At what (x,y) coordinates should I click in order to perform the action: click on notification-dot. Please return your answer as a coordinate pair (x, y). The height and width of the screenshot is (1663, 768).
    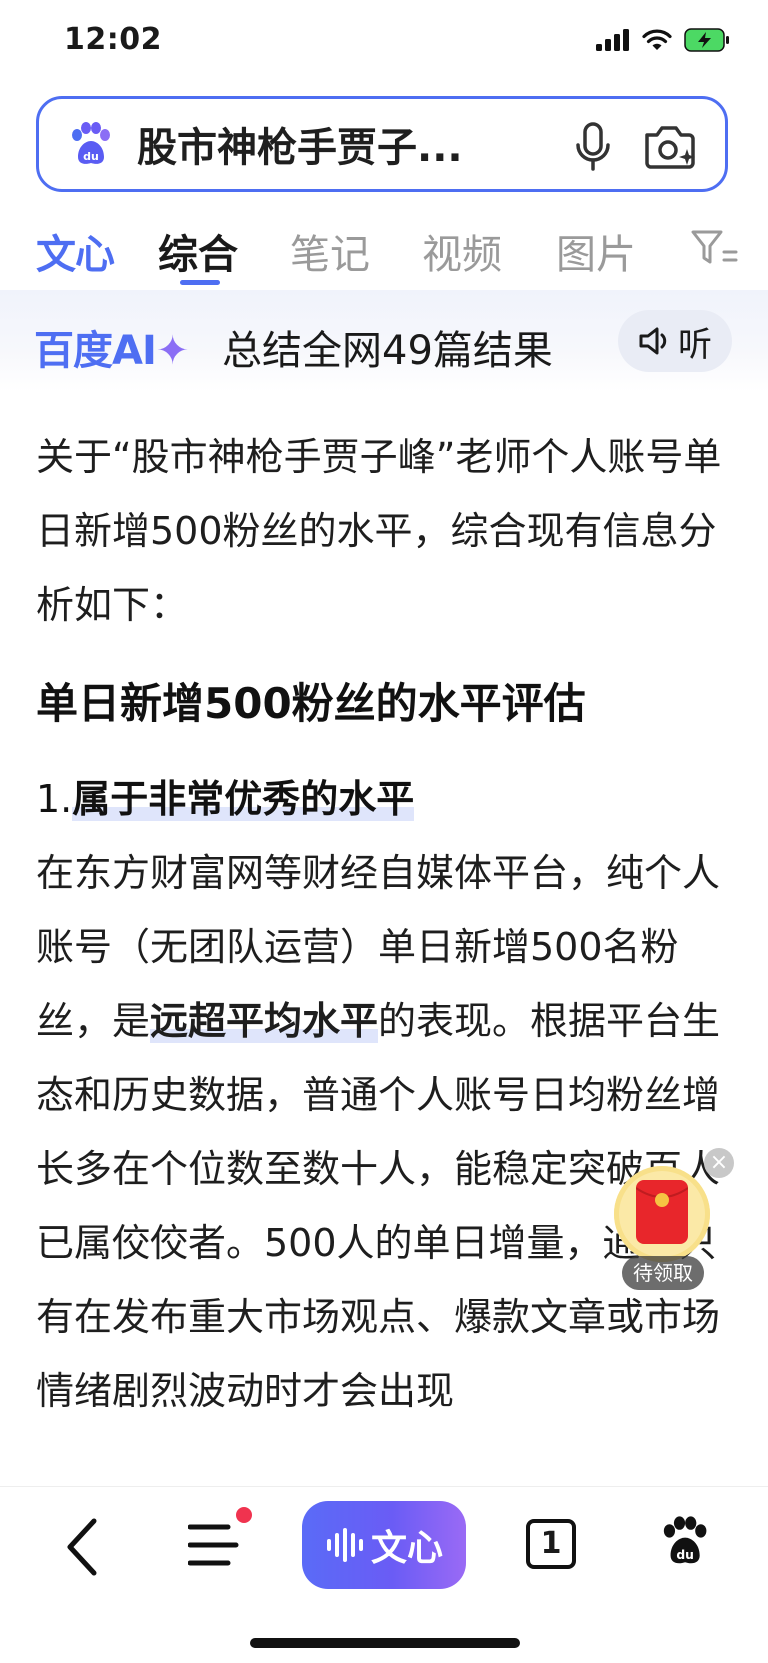
    Looking at the image, I should click on (244, 1515).